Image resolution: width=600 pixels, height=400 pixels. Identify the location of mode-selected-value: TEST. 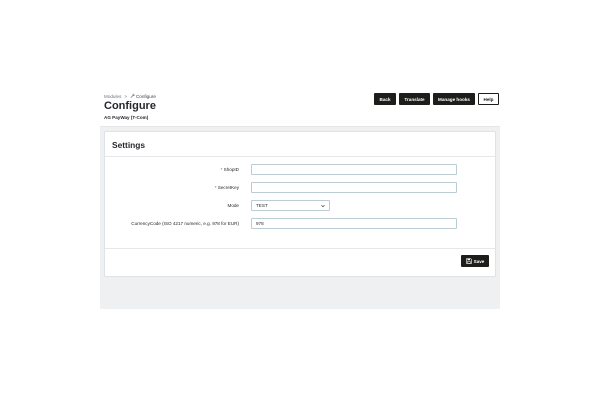
(262, 205).